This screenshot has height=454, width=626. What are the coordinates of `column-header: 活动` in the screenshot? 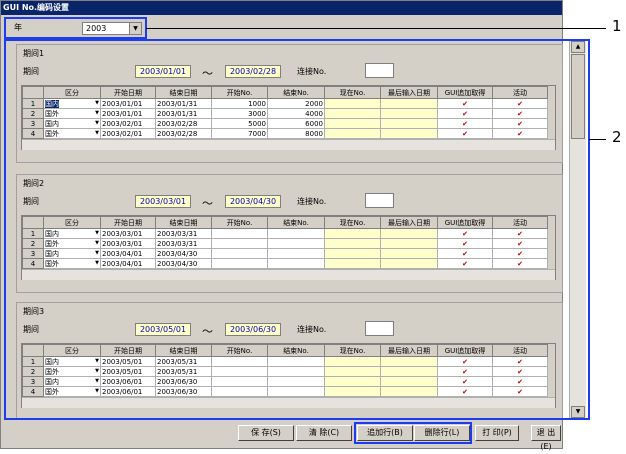 It's located at (520, 350).